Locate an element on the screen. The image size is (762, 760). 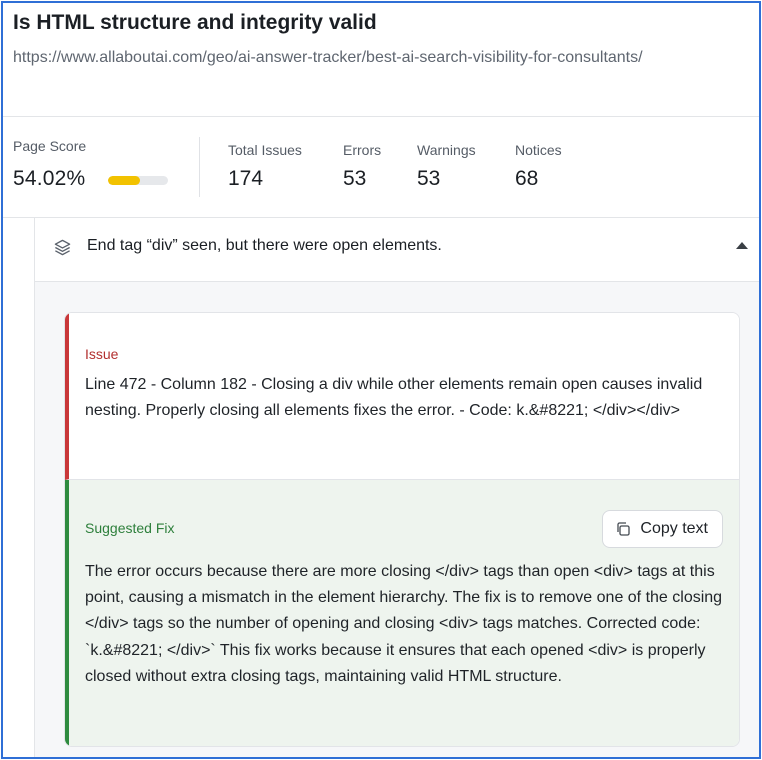
page-score-bar is located at coordinates (138, 180).